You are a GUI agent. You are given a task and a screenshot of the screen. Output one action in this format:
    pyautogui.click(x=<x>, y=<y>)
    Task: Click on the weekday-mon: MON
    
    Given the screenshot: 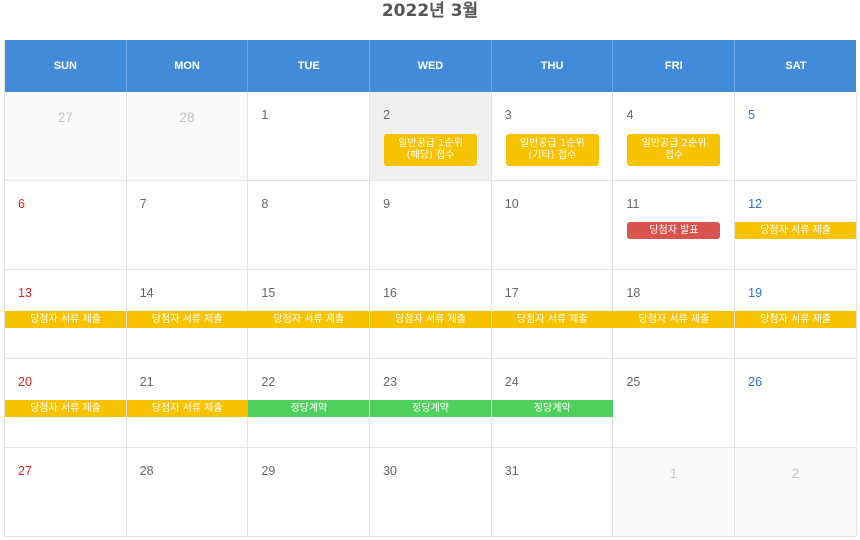 What is the action you would take?
    pyautogui.click(x=188, y=66)
    